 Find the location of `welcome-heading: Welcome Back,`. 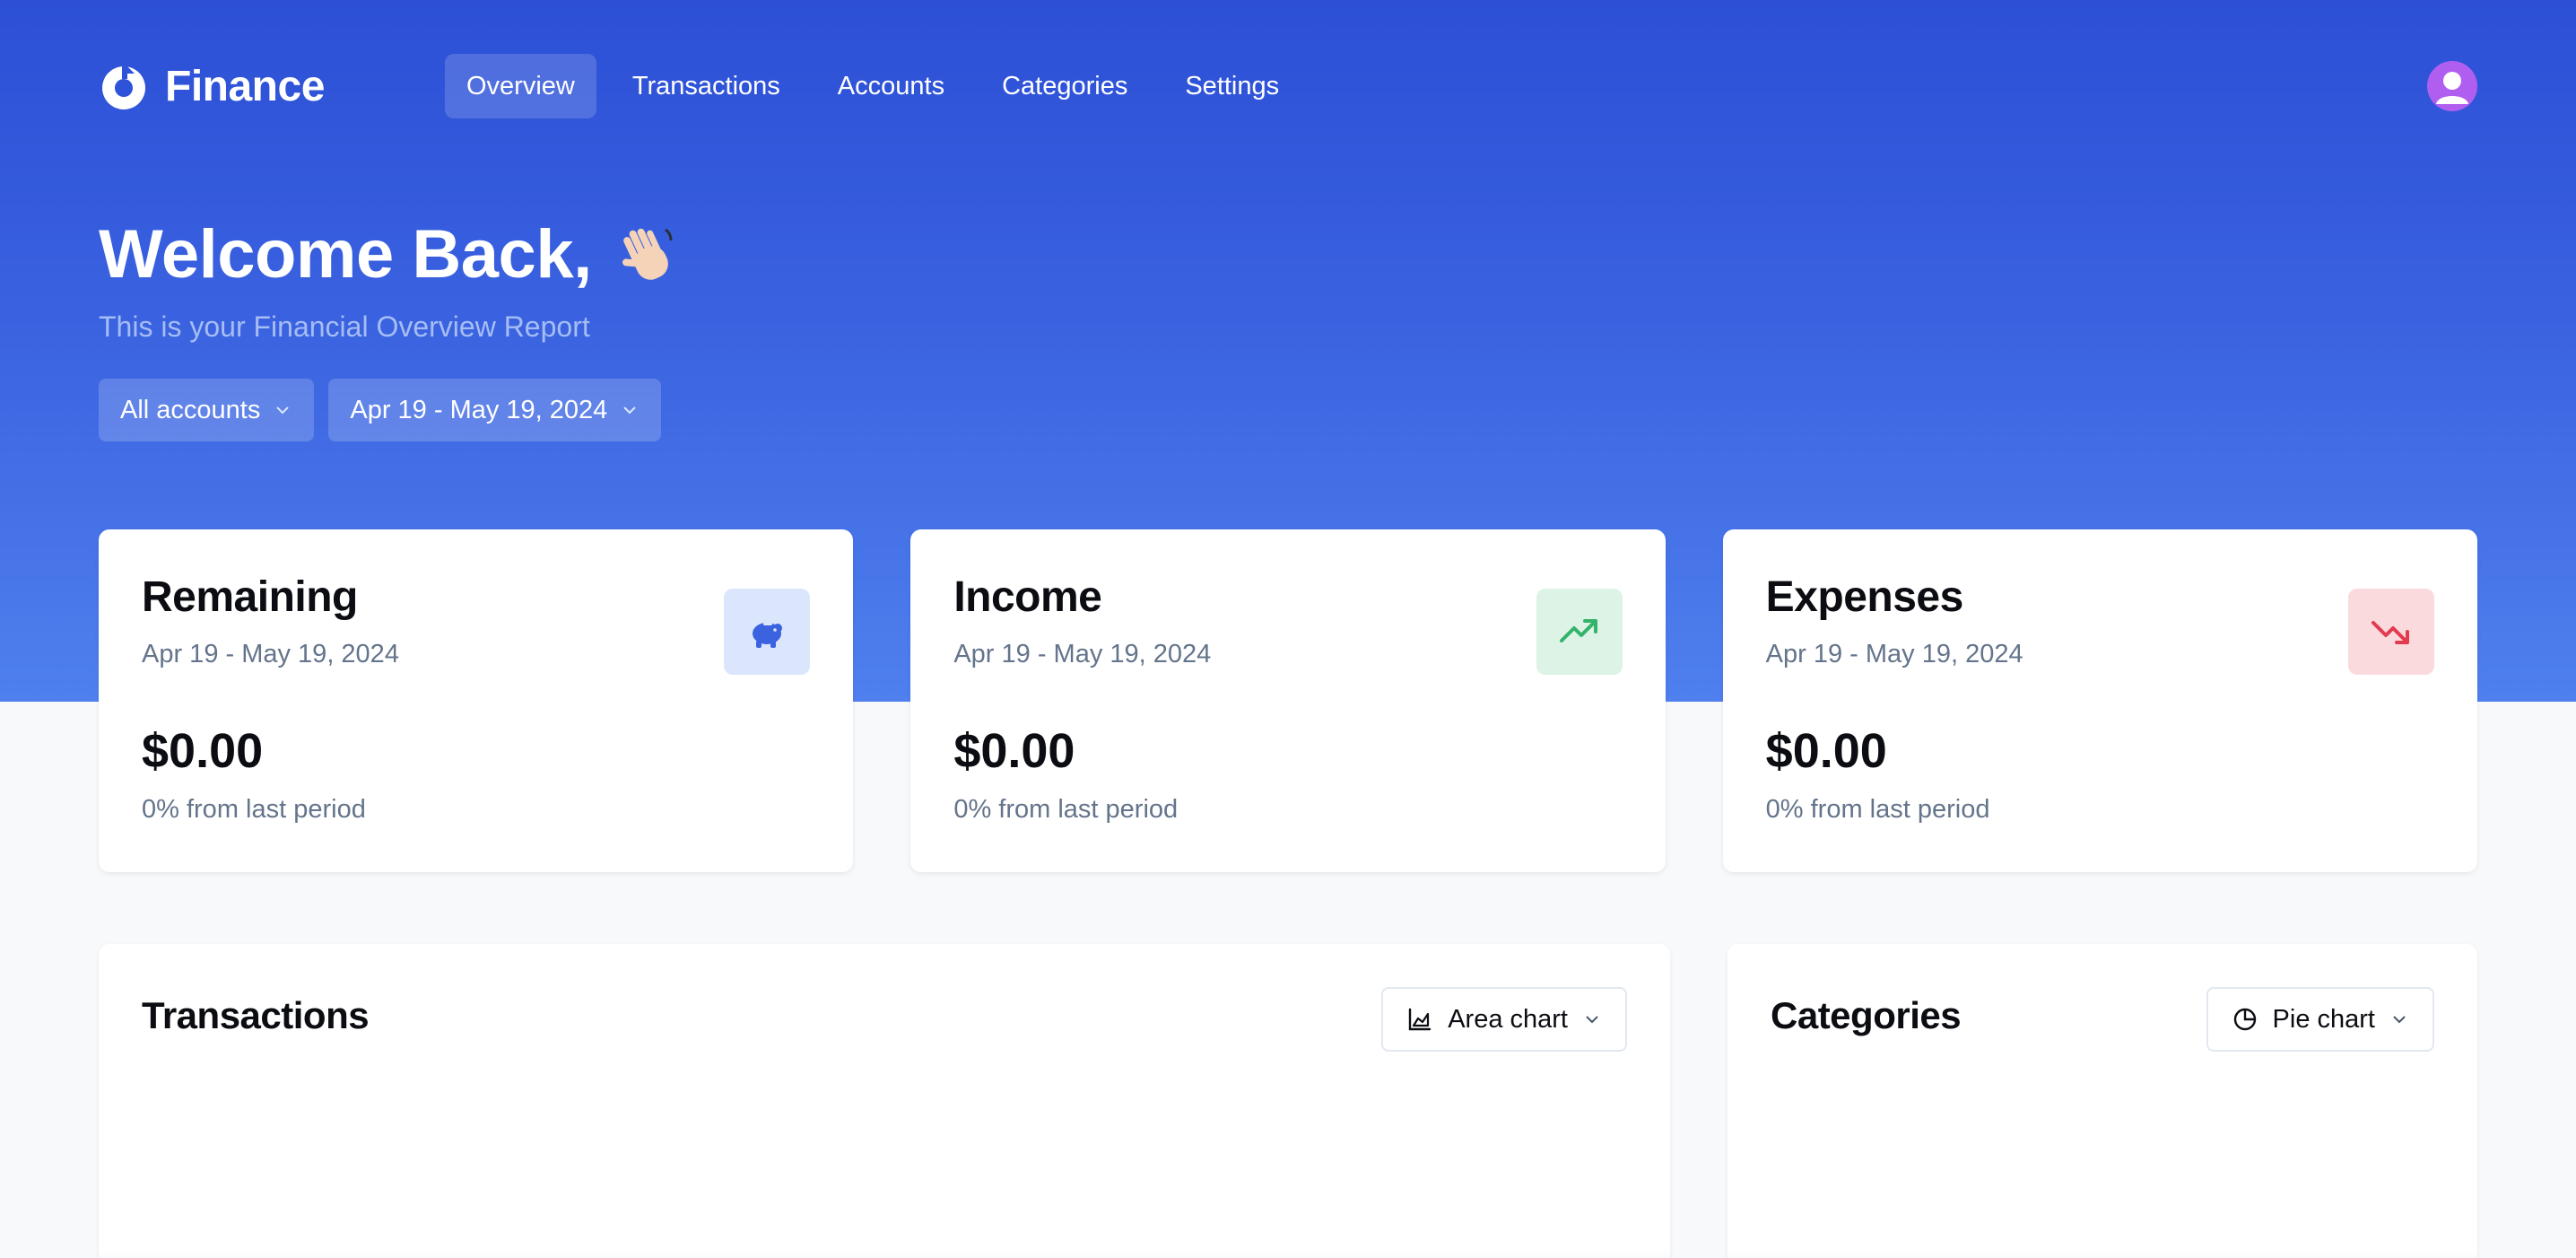

welcome-heading: Welcome Back, is located at coordinates (390, 254).